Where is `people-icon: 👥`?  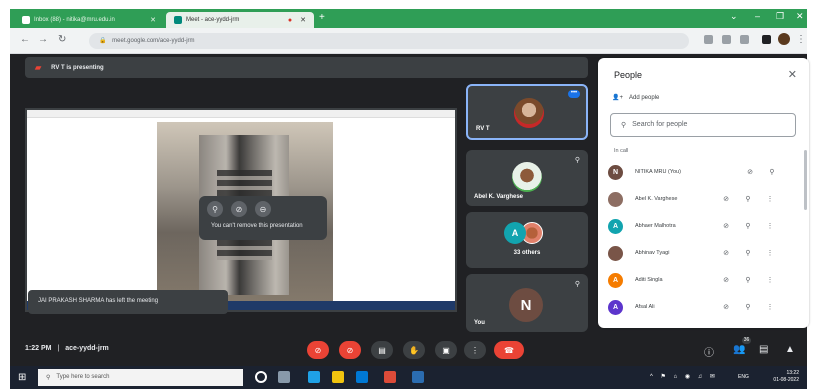 people-icon: 👥 is located at coordinates (739, 349).